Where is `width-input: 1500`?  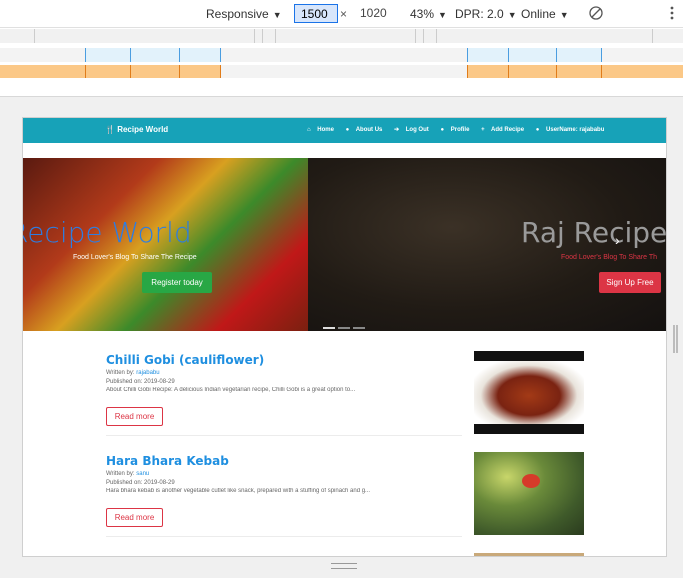
width-input: 1500 is located at coordinates (316, 13).